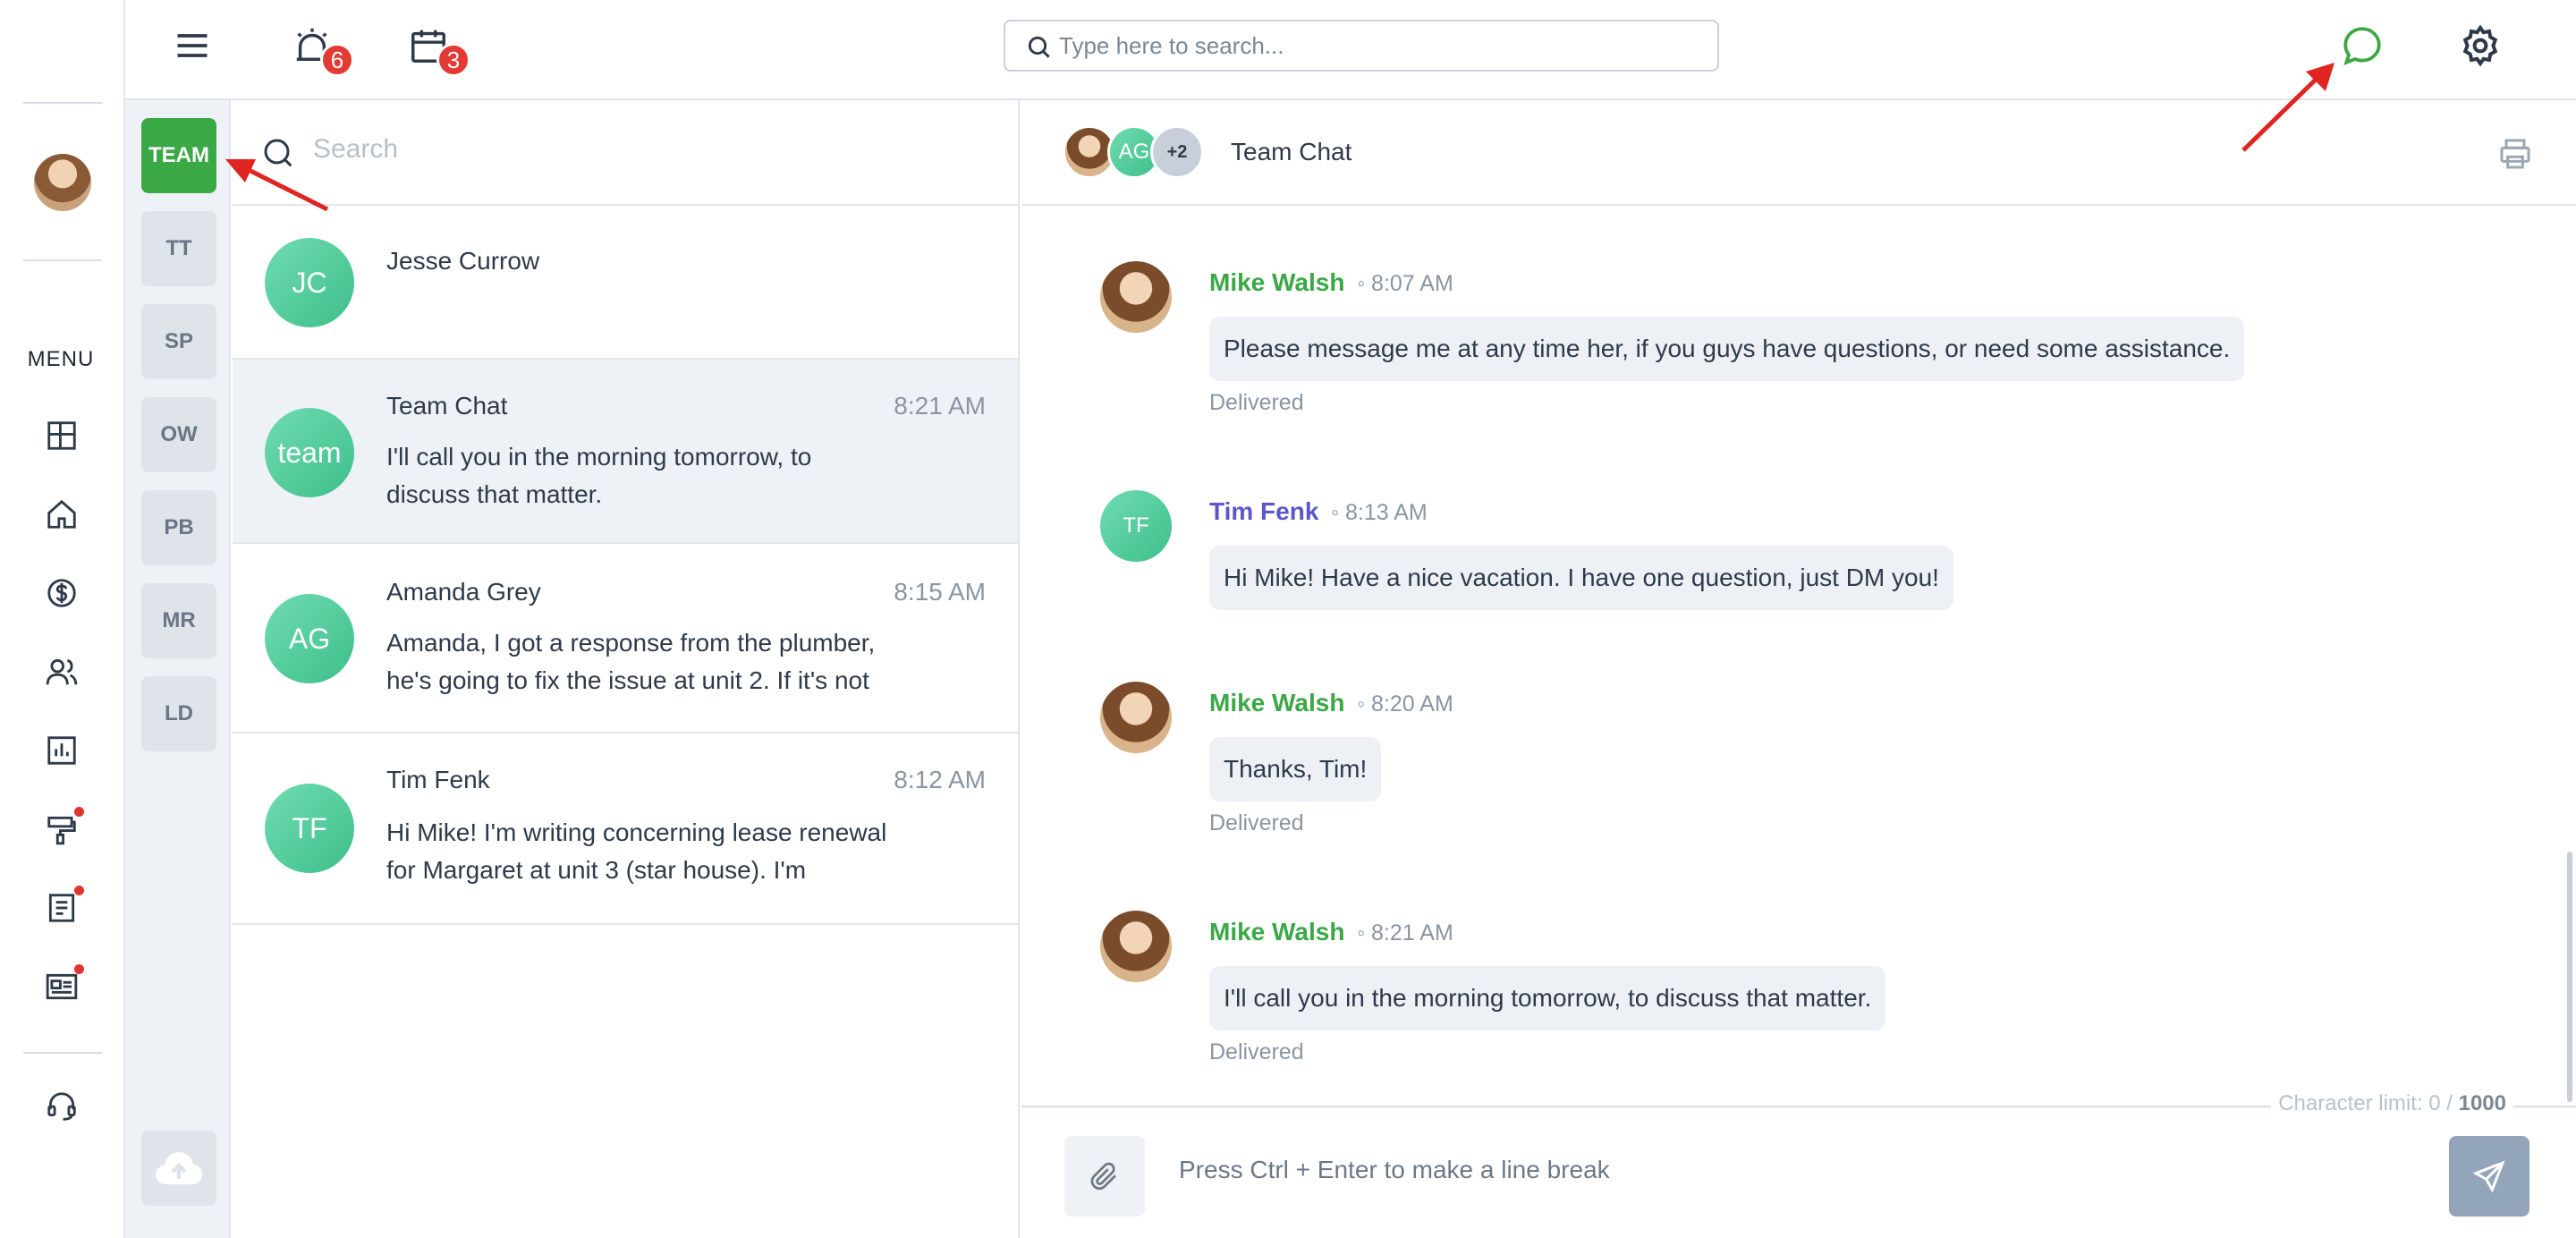 This screenshot has width=2576, height=1238. I want to click on attach-button, so click(1104, 1176).